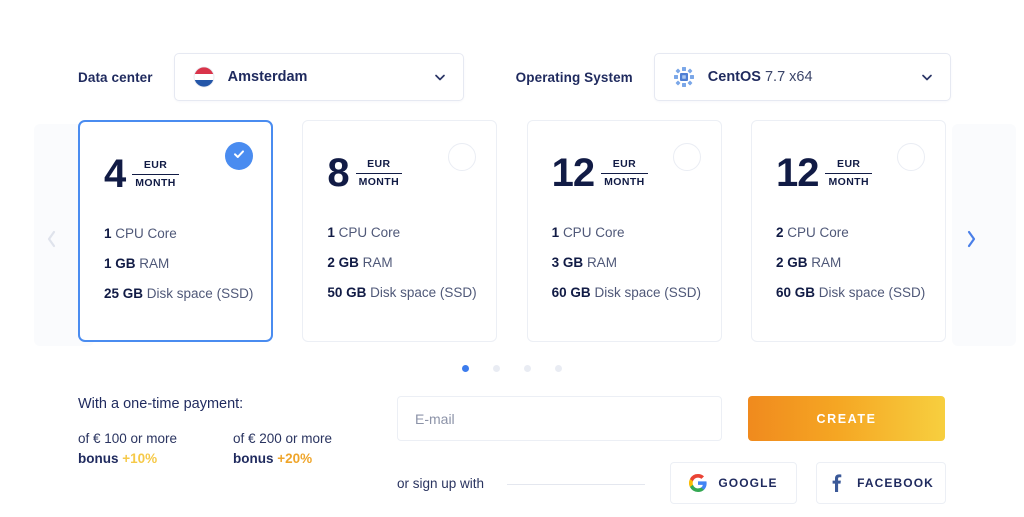  I want to click on plan-cpu-value: 2, so click(779, 232).